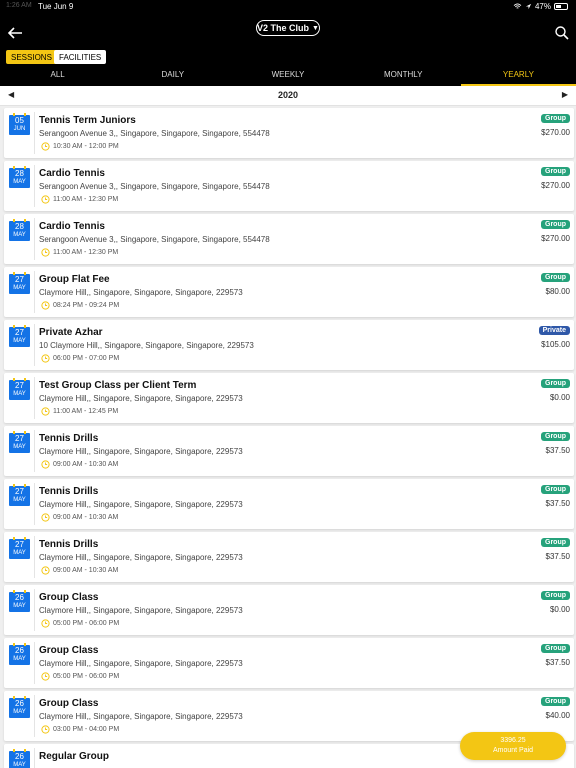 The image size is (576, 768). I want to click on search-icon, so click(562, 33).